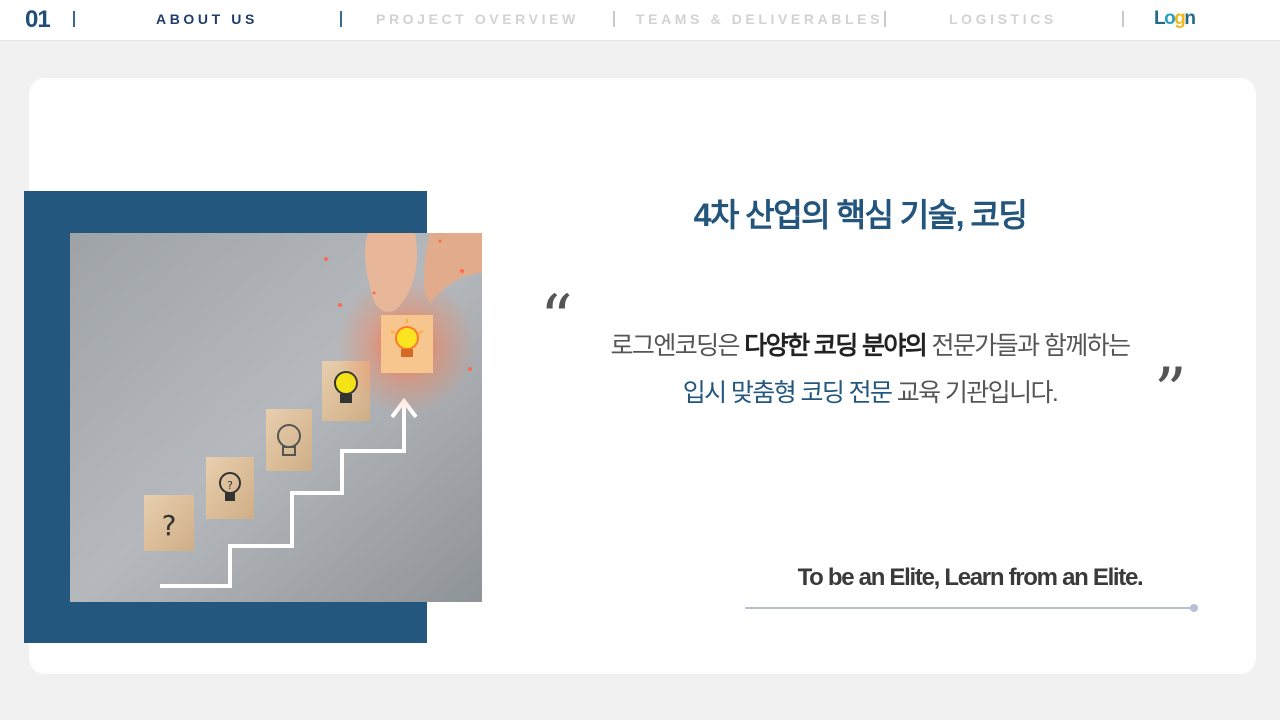  What do you see at coordinates (787, 393) in the screenshot?
I see `intro-highlight: 입시 맞춤형 코딩 전문` at bounding box center [787, 393].